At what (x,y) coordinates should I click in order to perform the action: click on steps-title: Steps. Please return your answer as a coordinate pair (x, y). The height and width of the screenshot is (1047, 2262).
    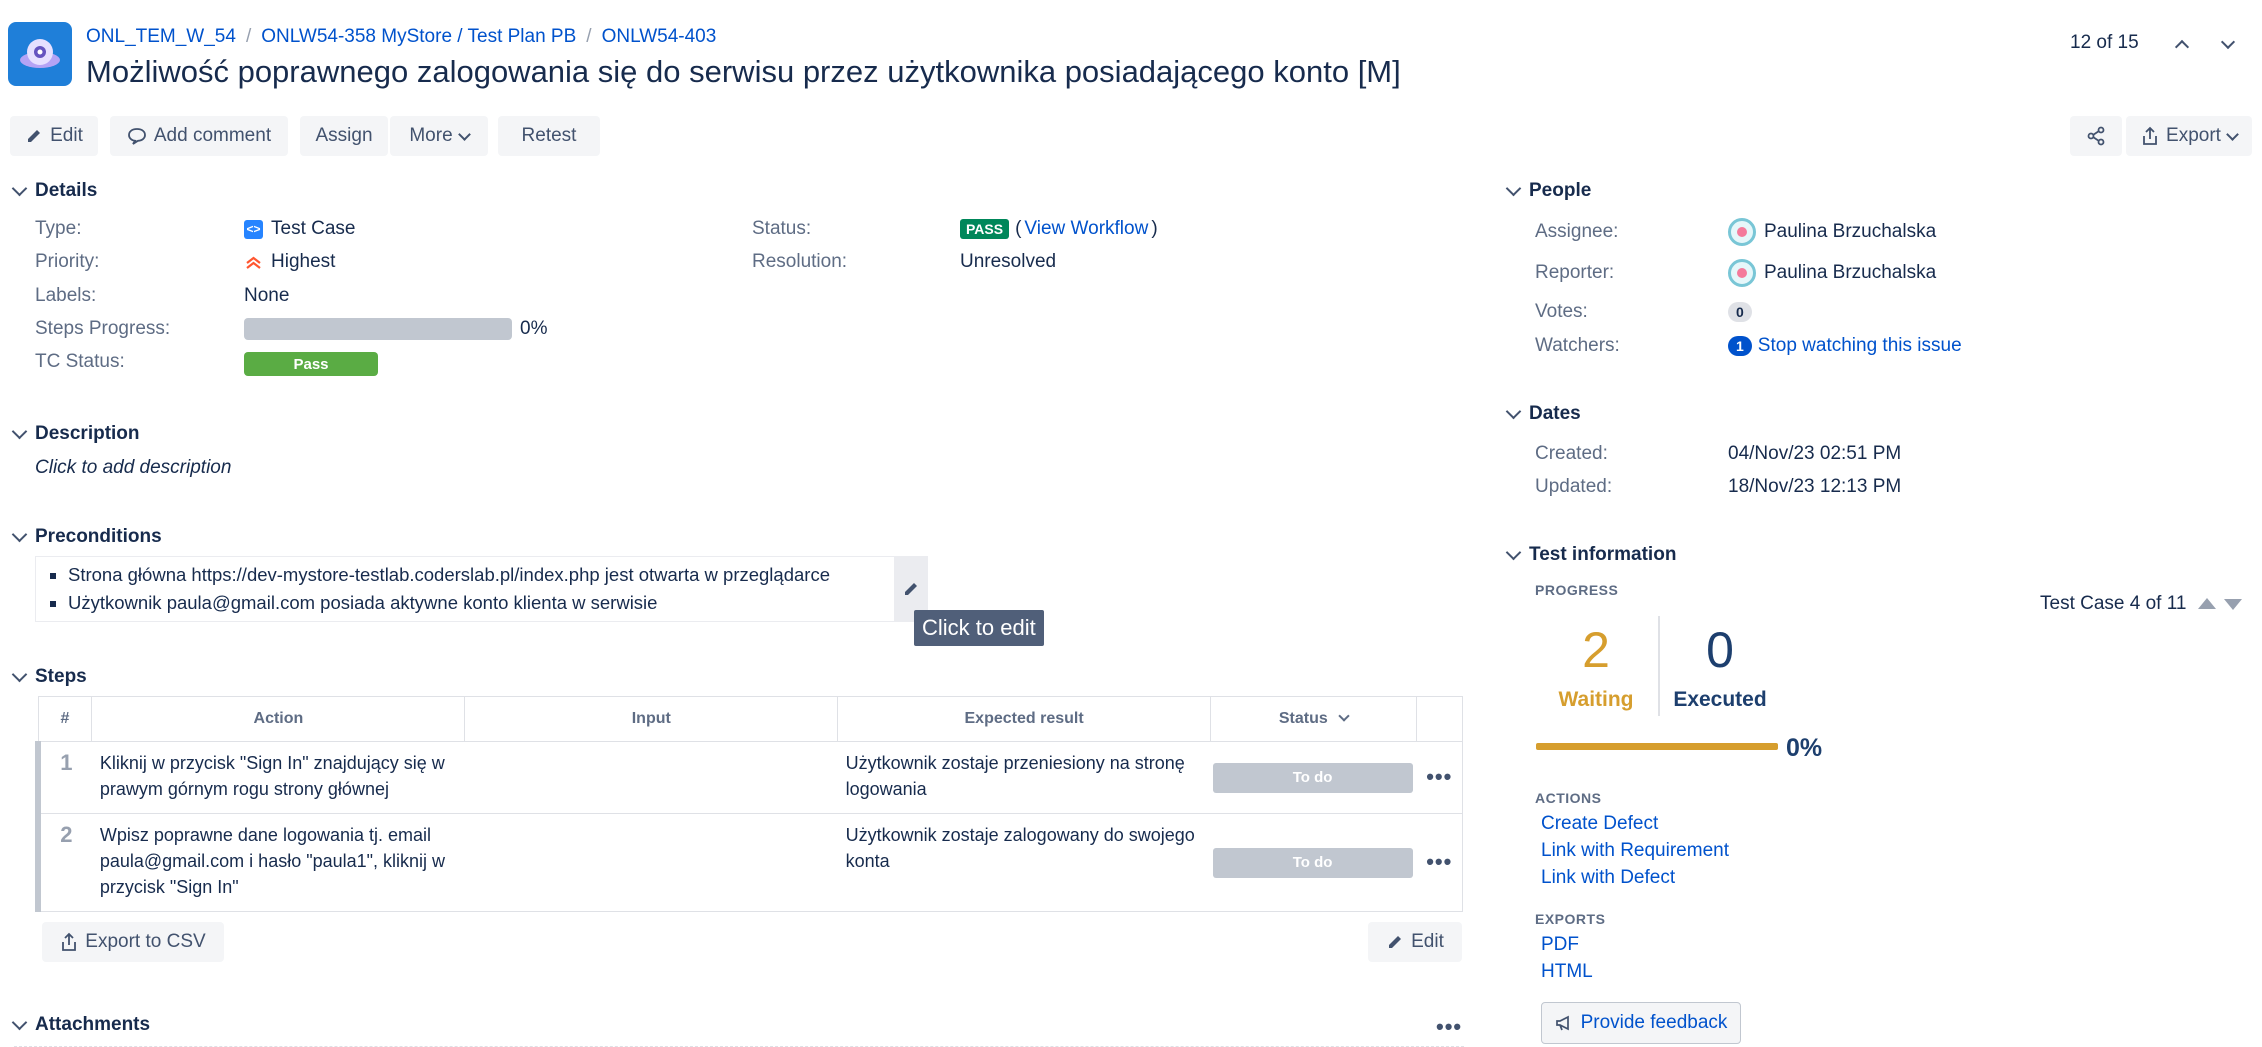
    Looking at the image, I should click on (61, 676).